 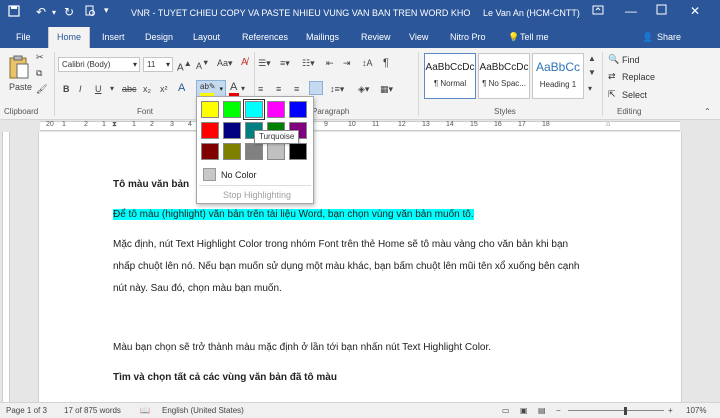 What do you see at coordinates (147, 89) in the screenshot?
I see `subscript-icon: x₂` at bounding box center [147, 89].